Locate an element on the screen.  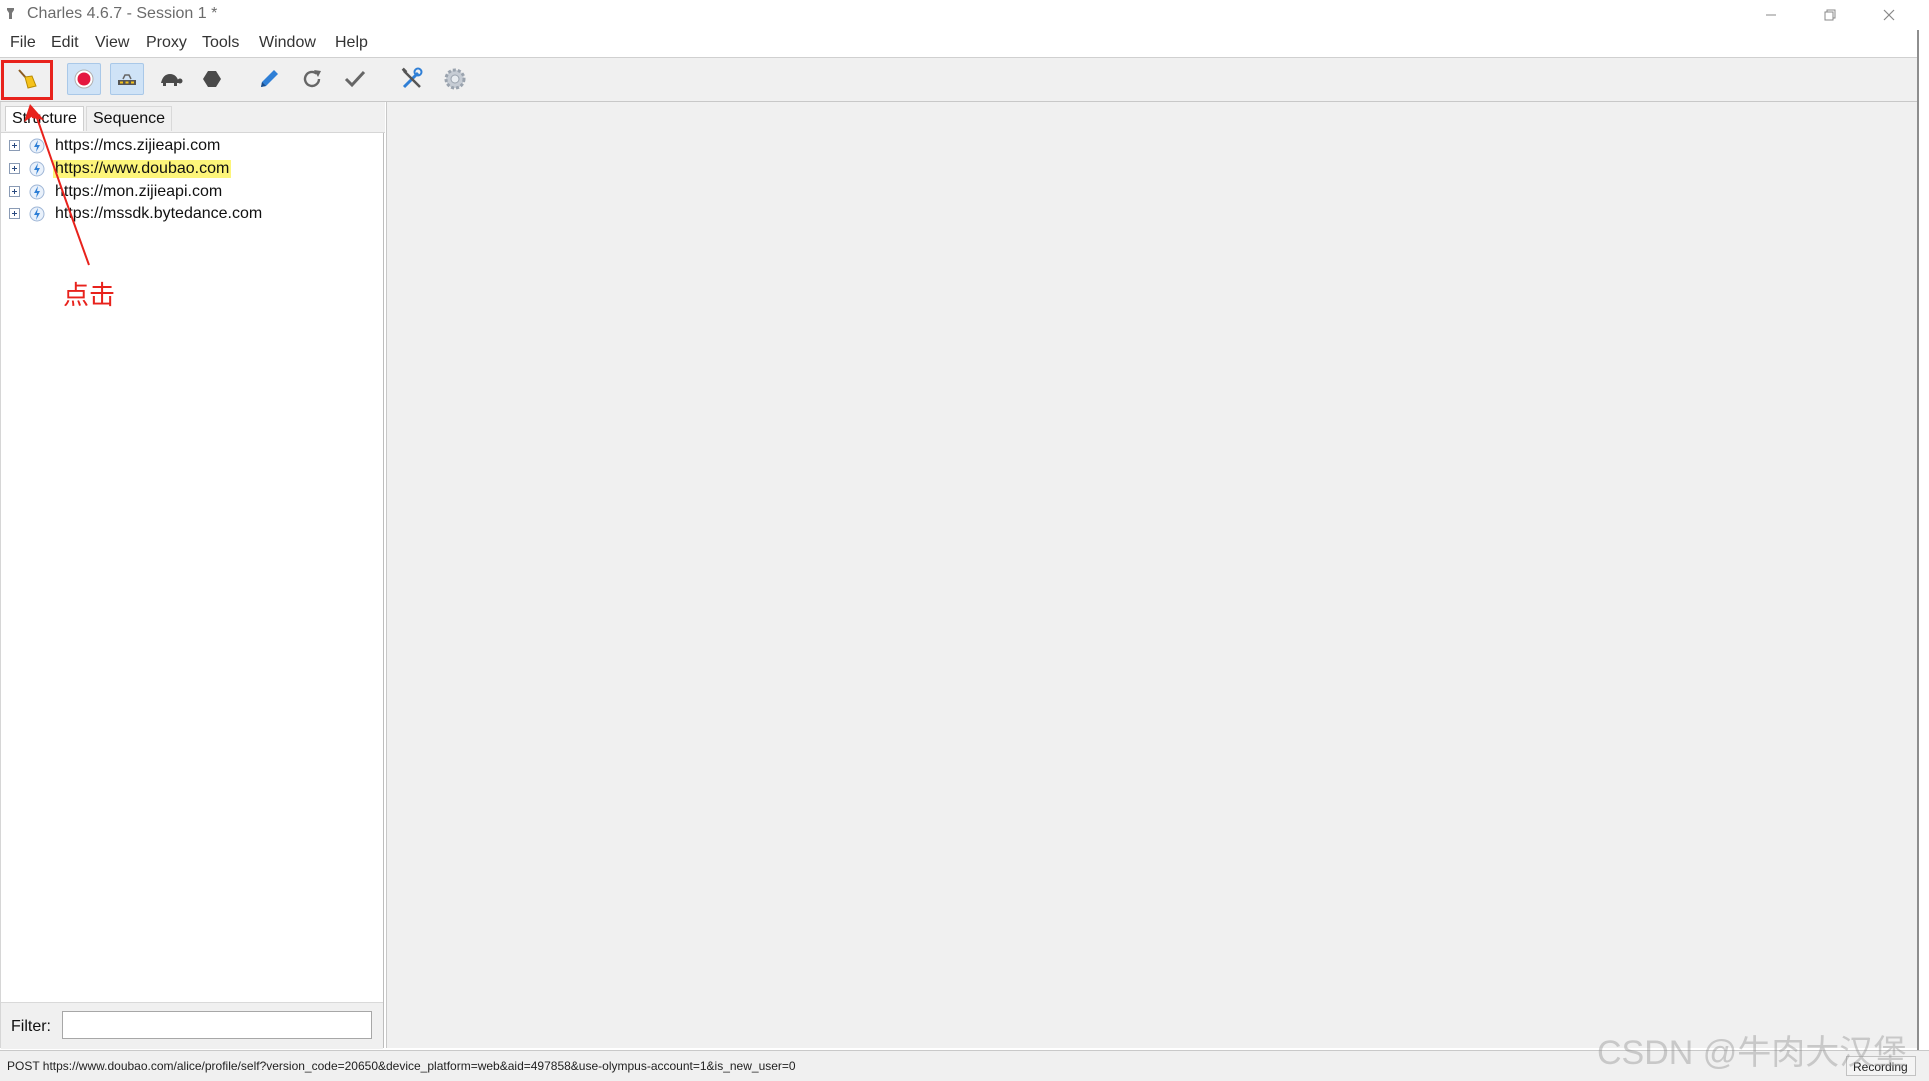
tree-row: https://mon.zijieapi.com is located at coordinates (191, 192).